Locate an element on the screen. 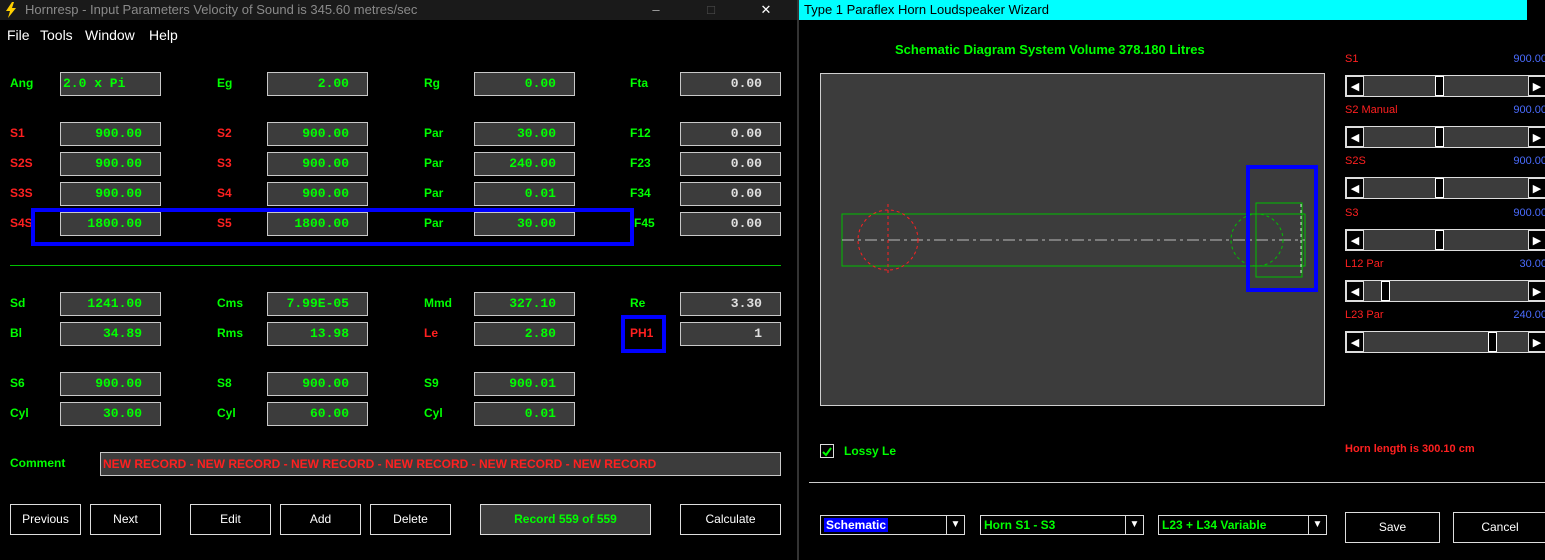 This screenshot has width=1545, height=560. slider-s3: ◀ ▶ is located at coordinates (1445, 240).